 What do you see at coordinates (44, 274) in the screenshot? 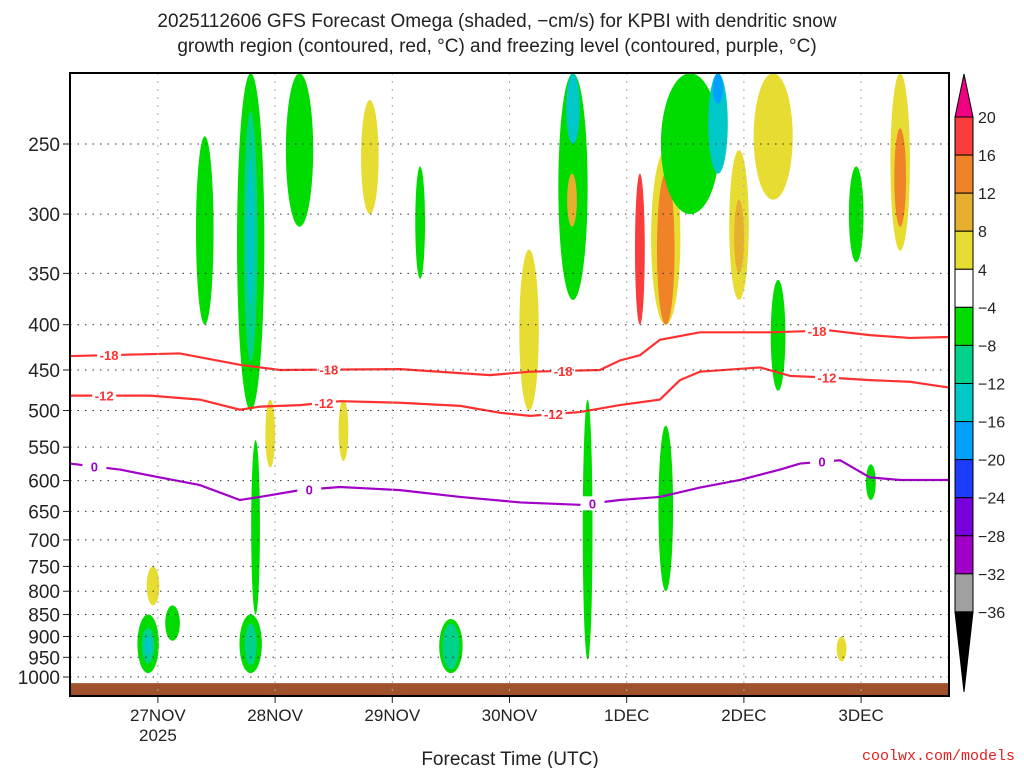
I see `y-tick-label: 350` at bounding box center [44, 274].